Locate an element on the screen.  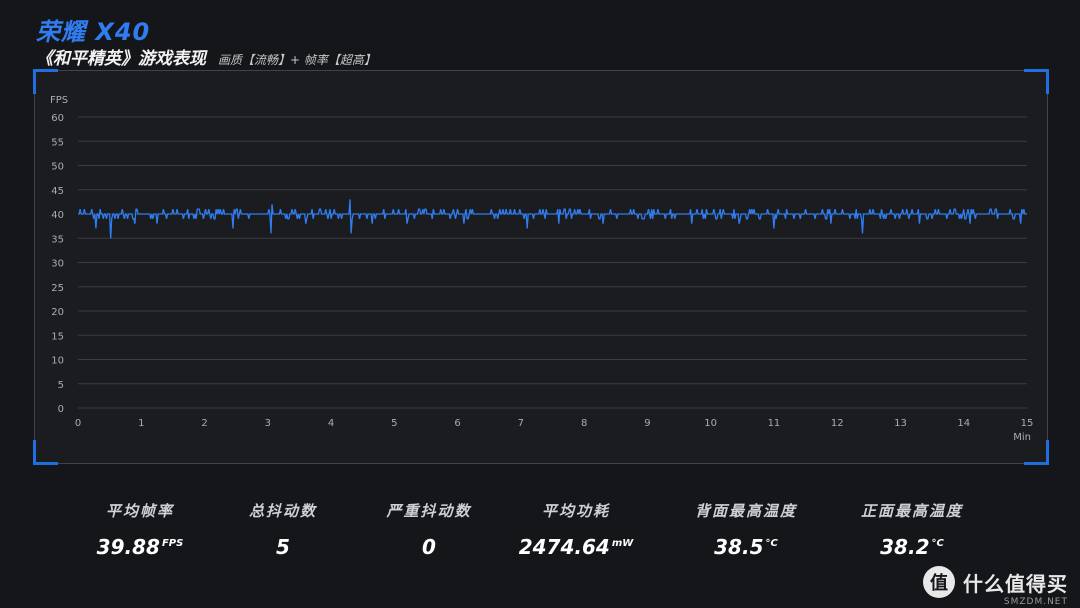
stat-value: 38.2 °C is located at coordinates (912, 547).